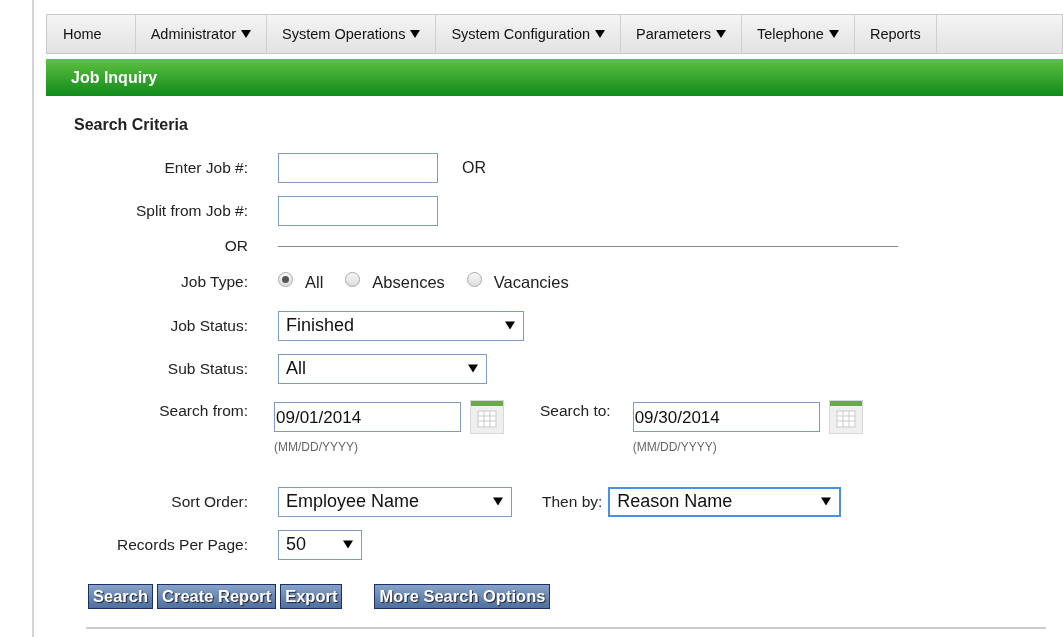  Describe the element at coordinates (314, 282) in the screenshot. I see `radio-label: All` at that location.